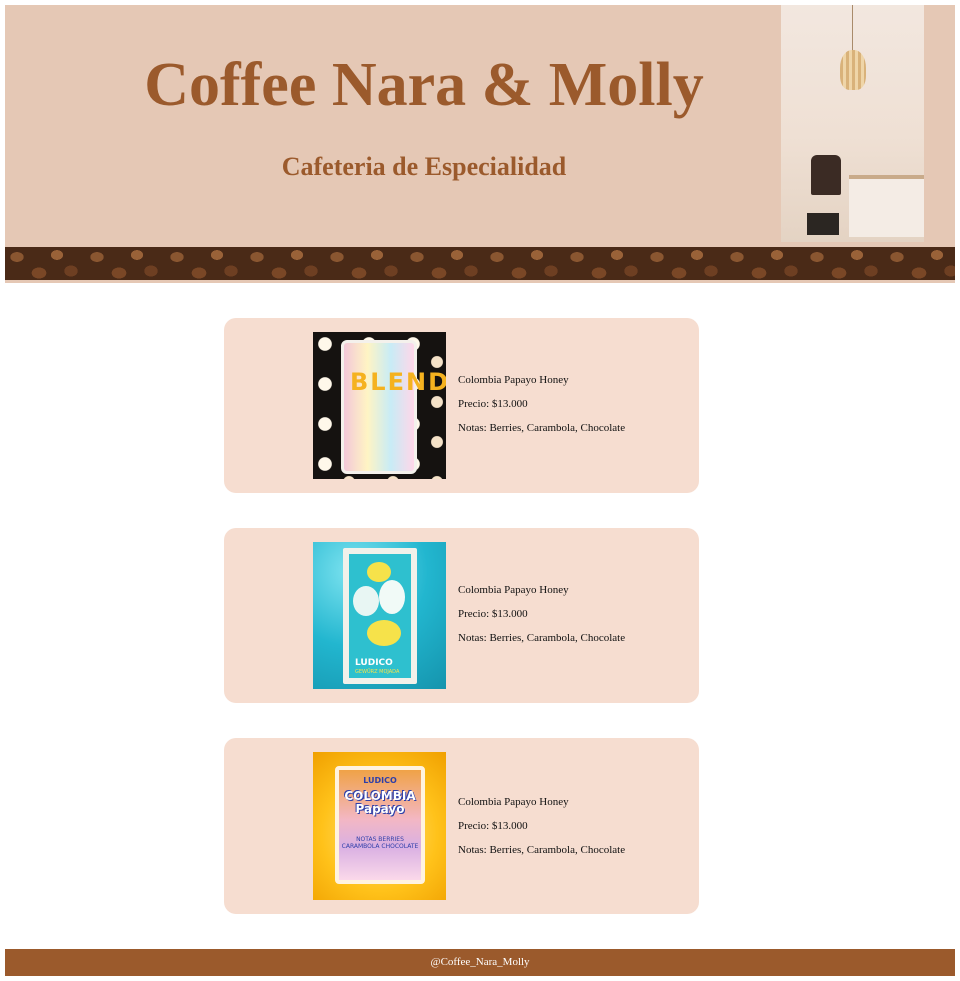  What do you see at coordinates (823, 224) in the screenshot?
I see `chalkboard-sign` at bounding box center [823, 224].